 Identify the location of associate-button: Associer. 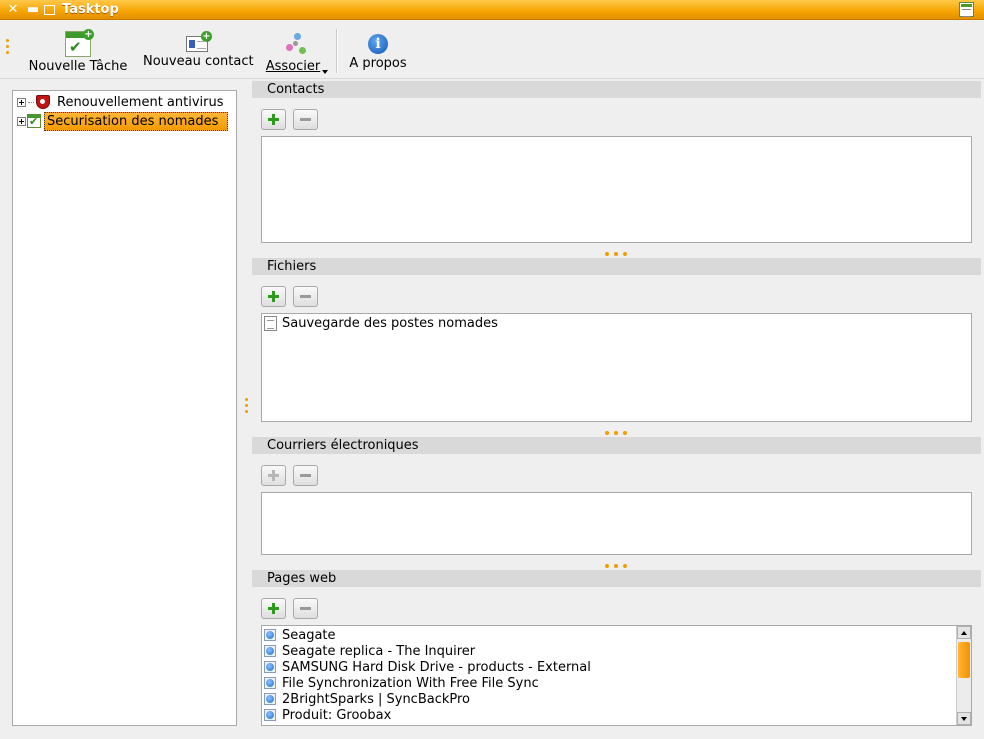
(297, 50).